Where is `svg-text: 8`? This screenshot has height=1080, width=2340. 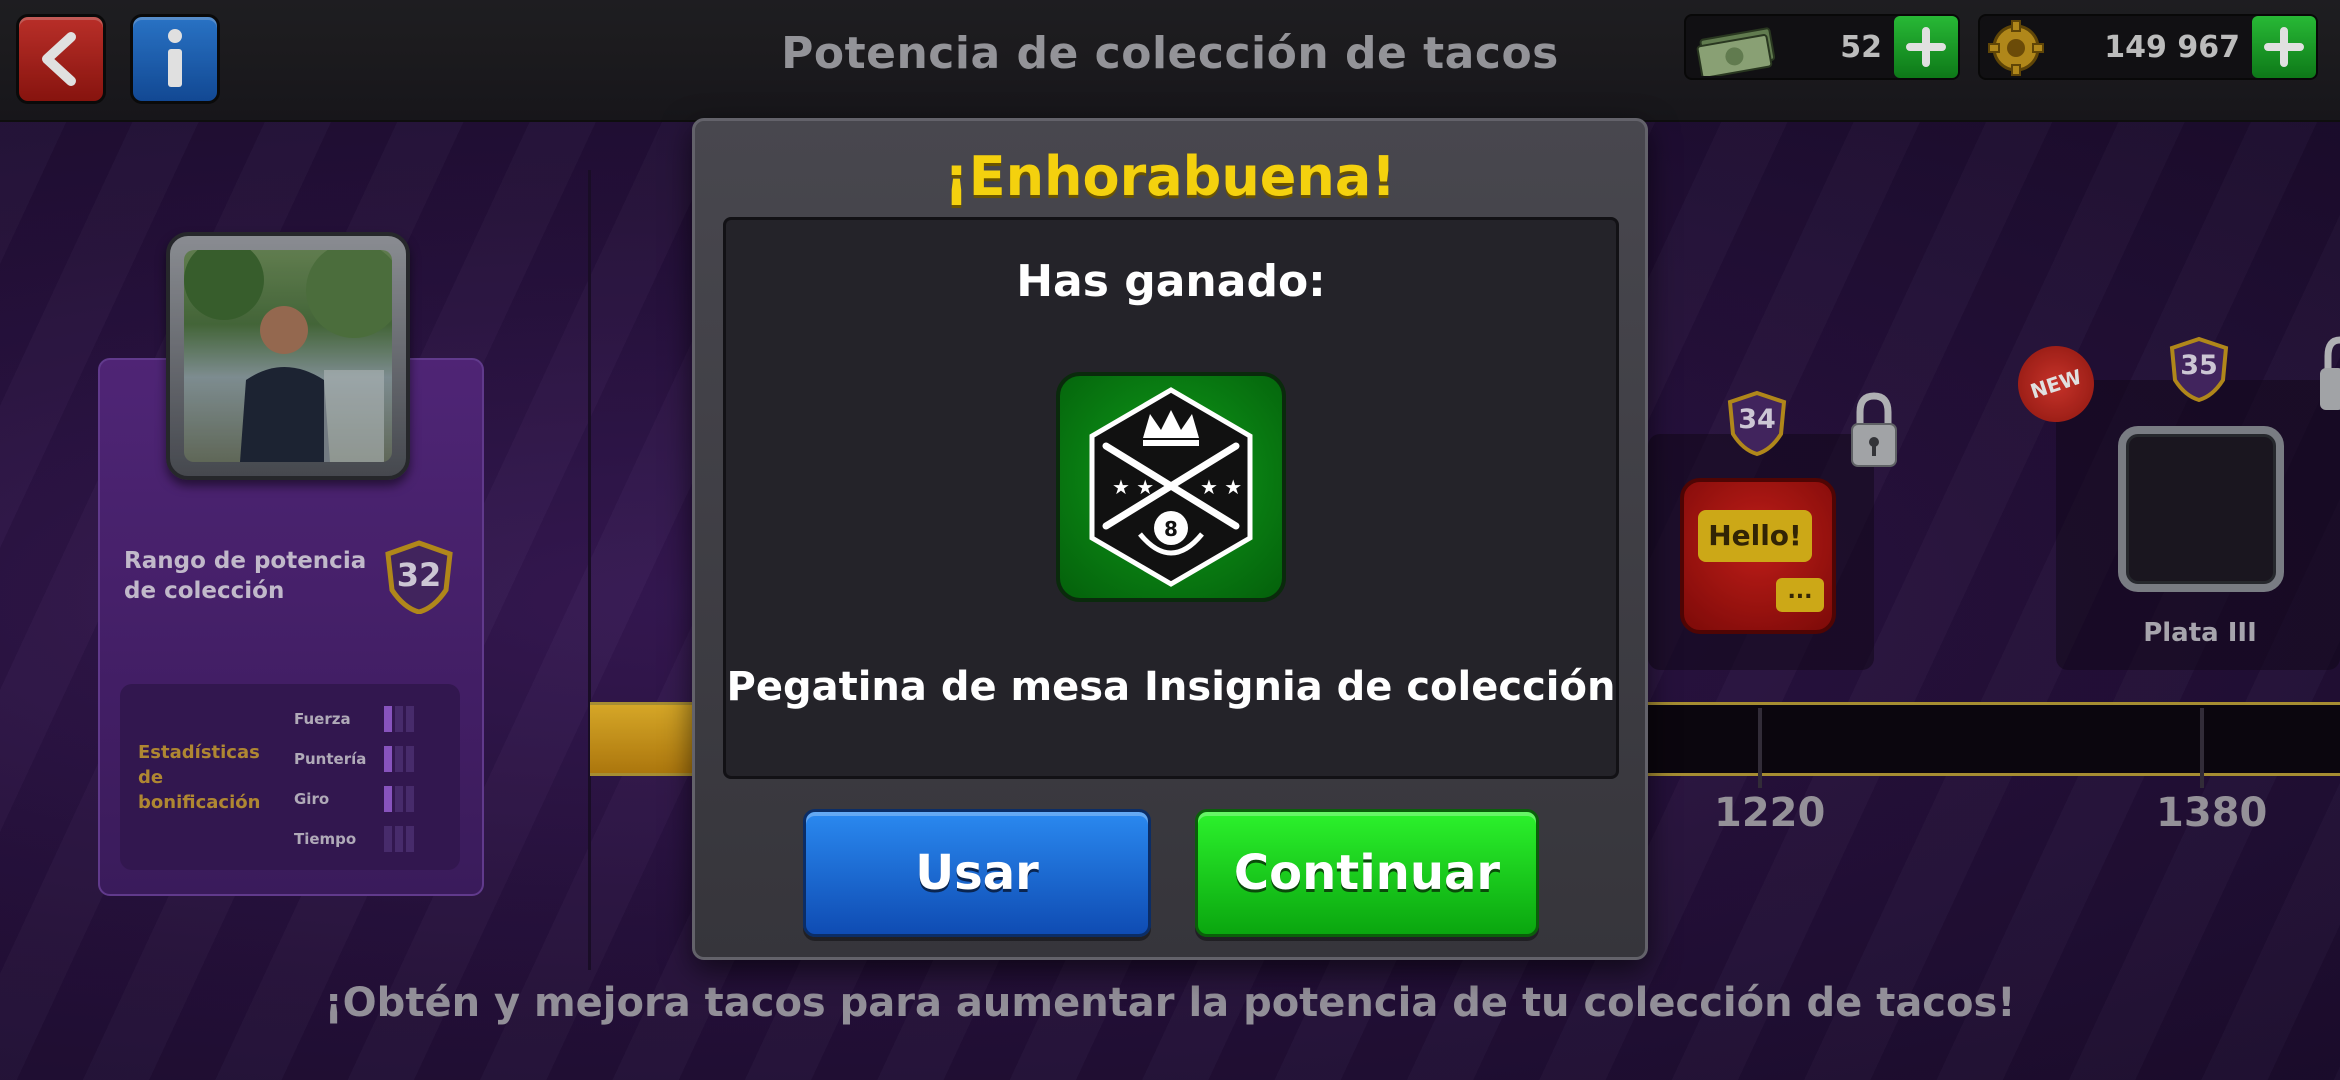
svg-text: 8 is located at coordinates (1171, 529).